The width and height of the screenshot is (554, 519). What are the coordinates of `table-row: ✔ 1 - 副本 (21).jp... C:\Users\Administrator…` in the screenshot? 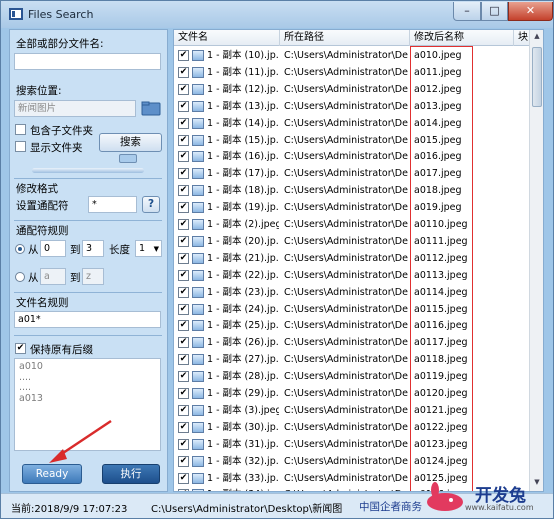 It's located at (351, 258).